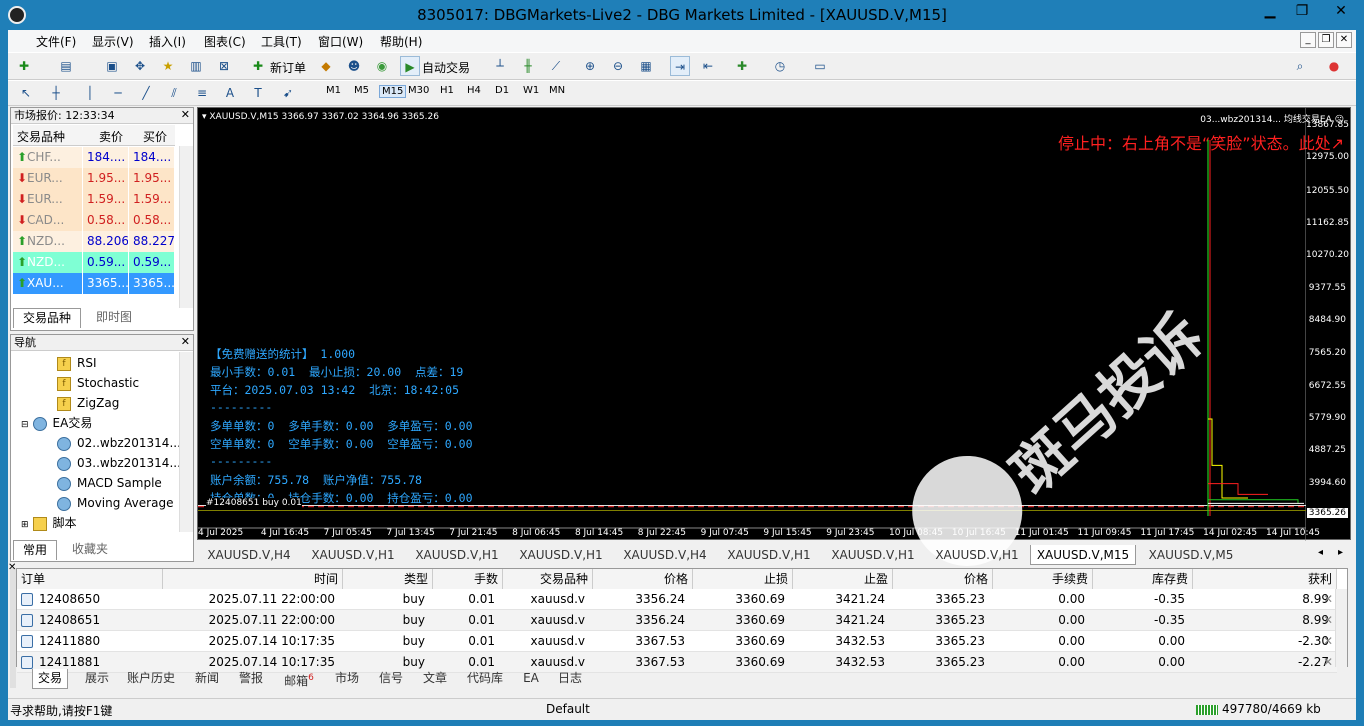  Describe the element at coordinates (35, 550) in the screenshot. I see `tab-common: 常用` at that location.